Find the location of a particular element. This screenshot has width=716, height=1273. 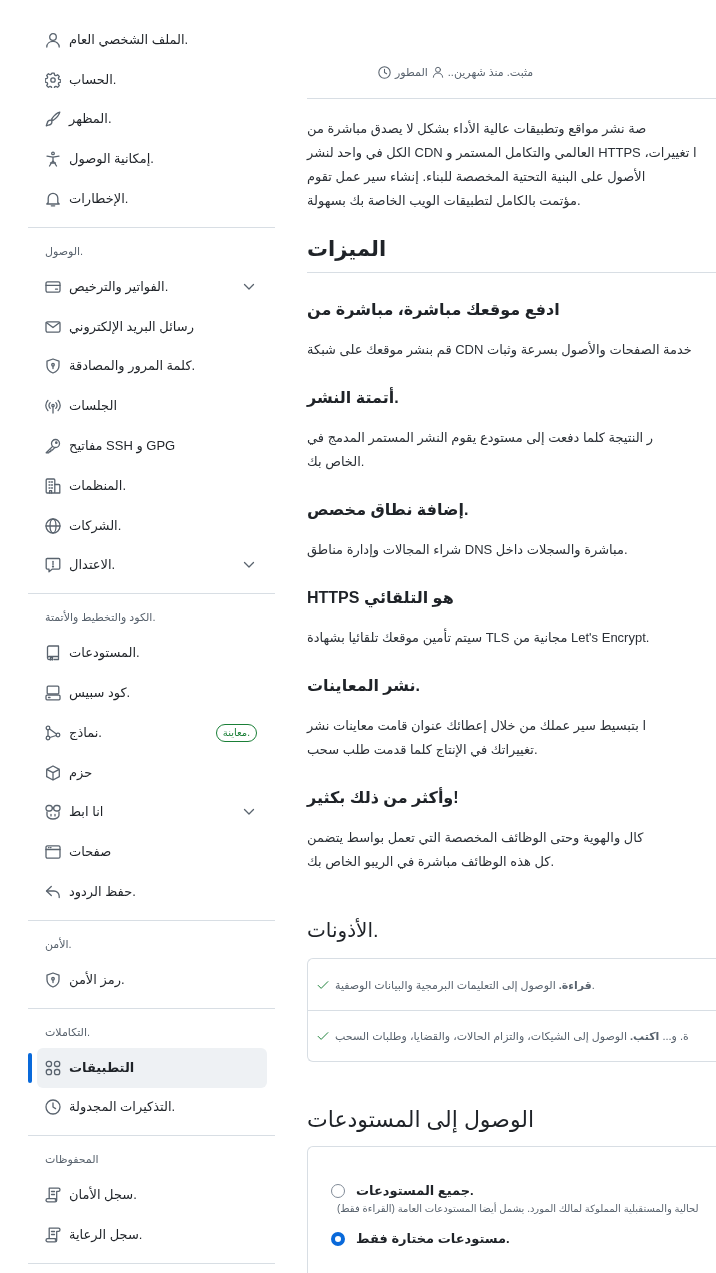

section-title: الوصول إلى المستودعات is located at coordinates (421, 1120).